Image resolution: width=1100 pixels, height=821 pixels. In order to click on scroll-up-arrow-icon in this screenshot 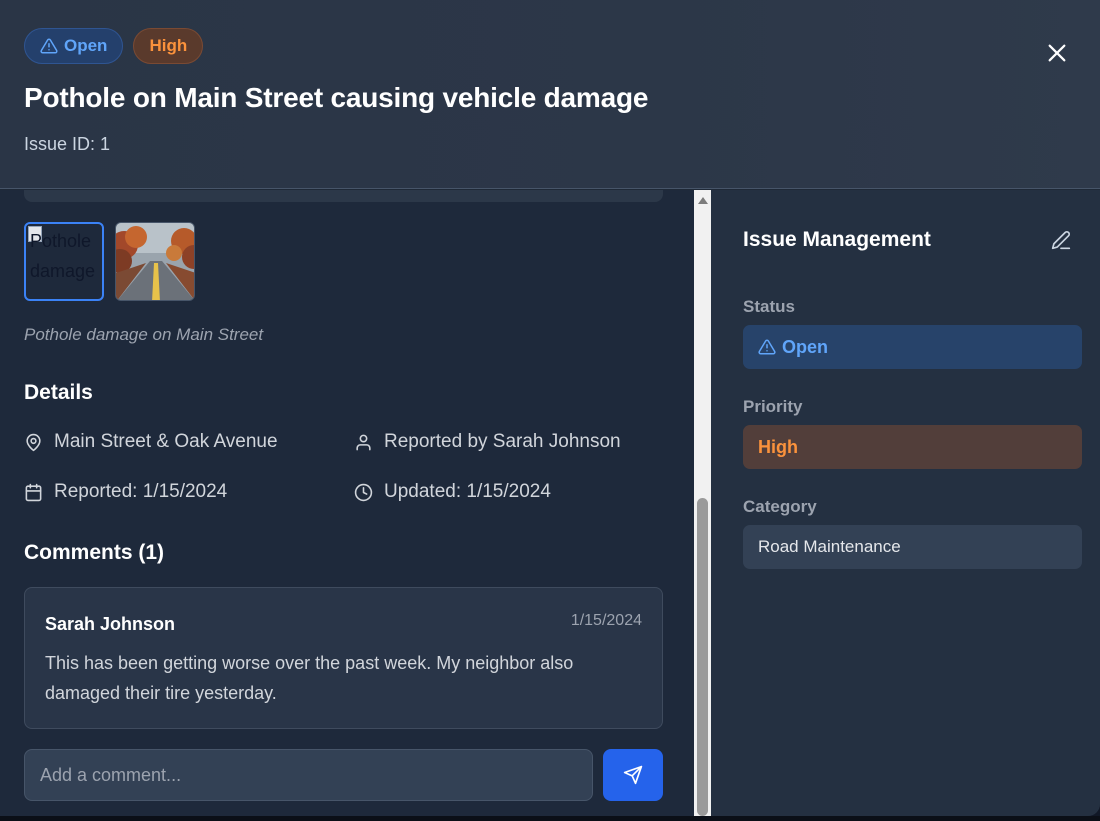, I will do `click(703, 200)`.